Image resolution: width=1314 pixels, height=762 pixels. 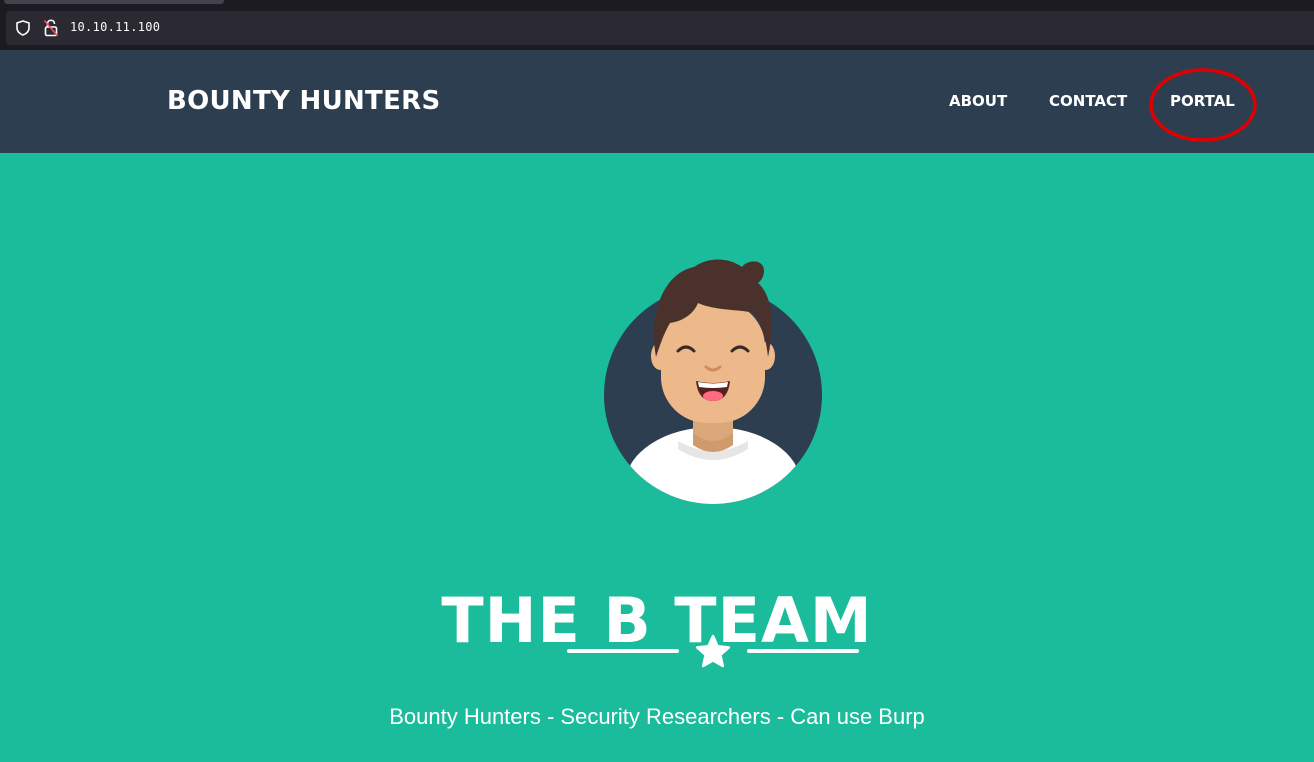 I want to click on divider-line-left, so click(x=623, y=651).